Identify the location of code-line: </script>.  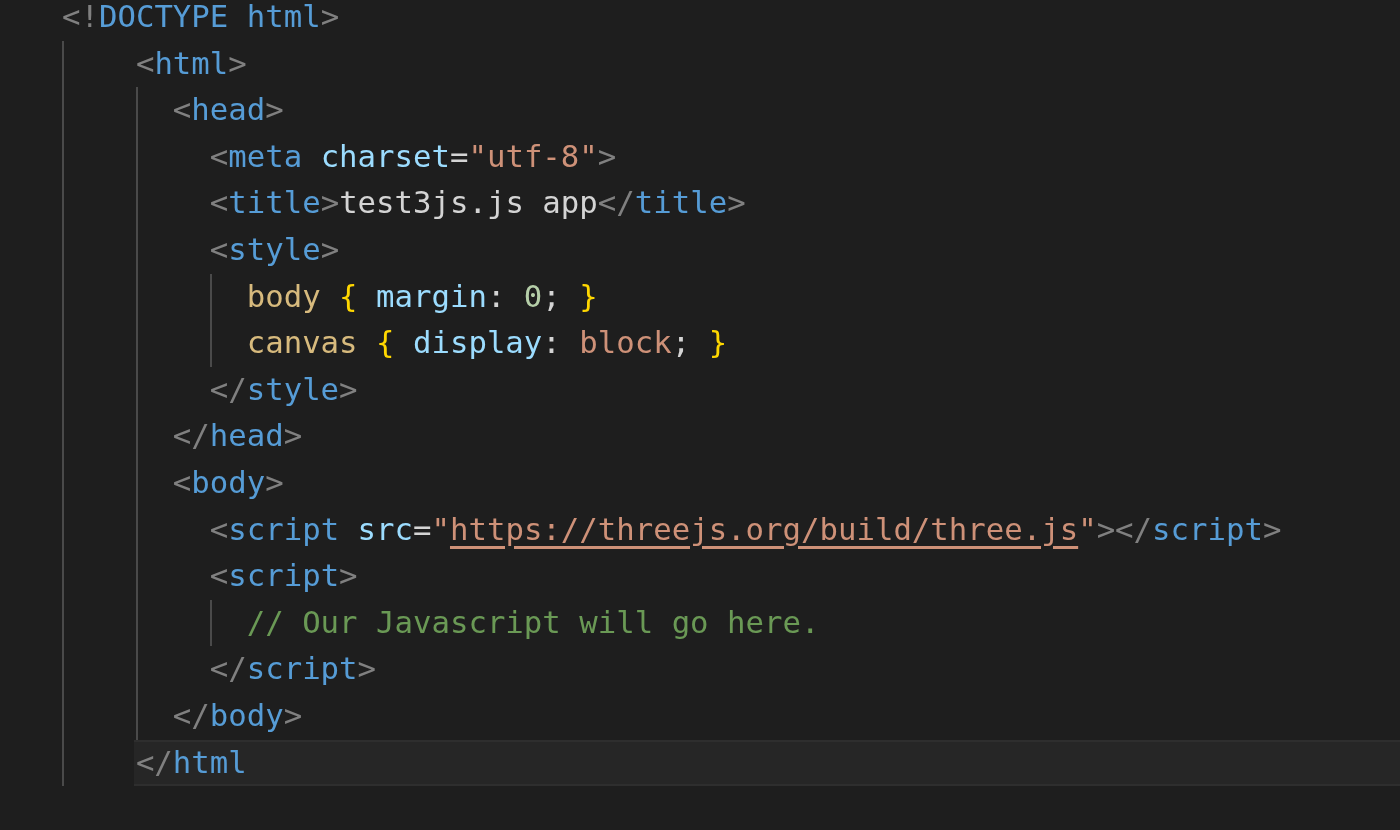
(293, 669).